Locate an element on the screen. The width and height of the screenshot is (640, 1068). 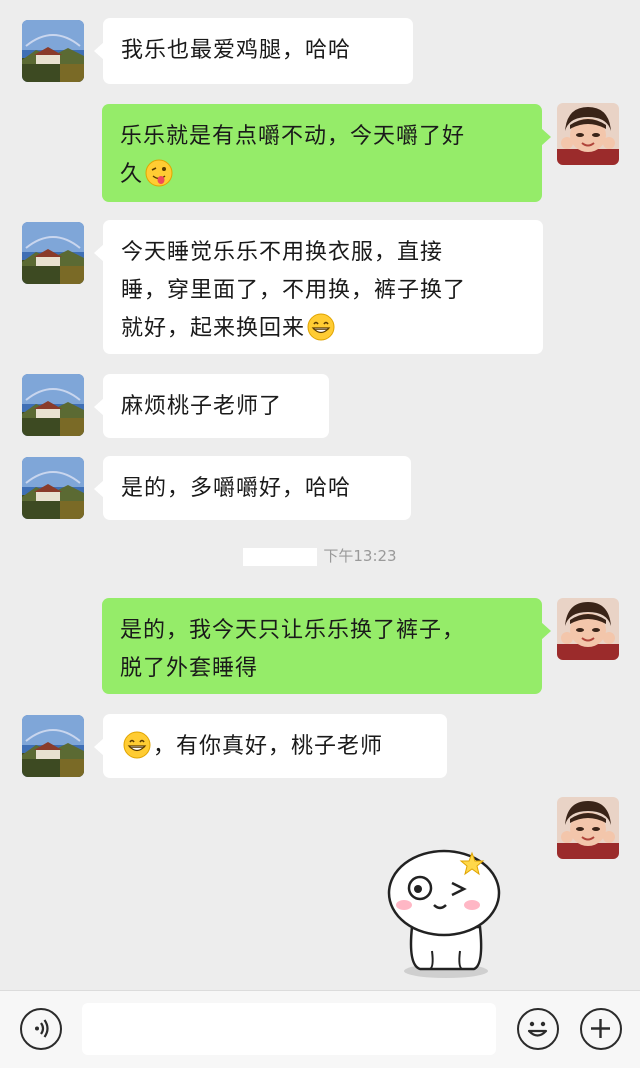
input-bar is located at coordinates (320, 1029).